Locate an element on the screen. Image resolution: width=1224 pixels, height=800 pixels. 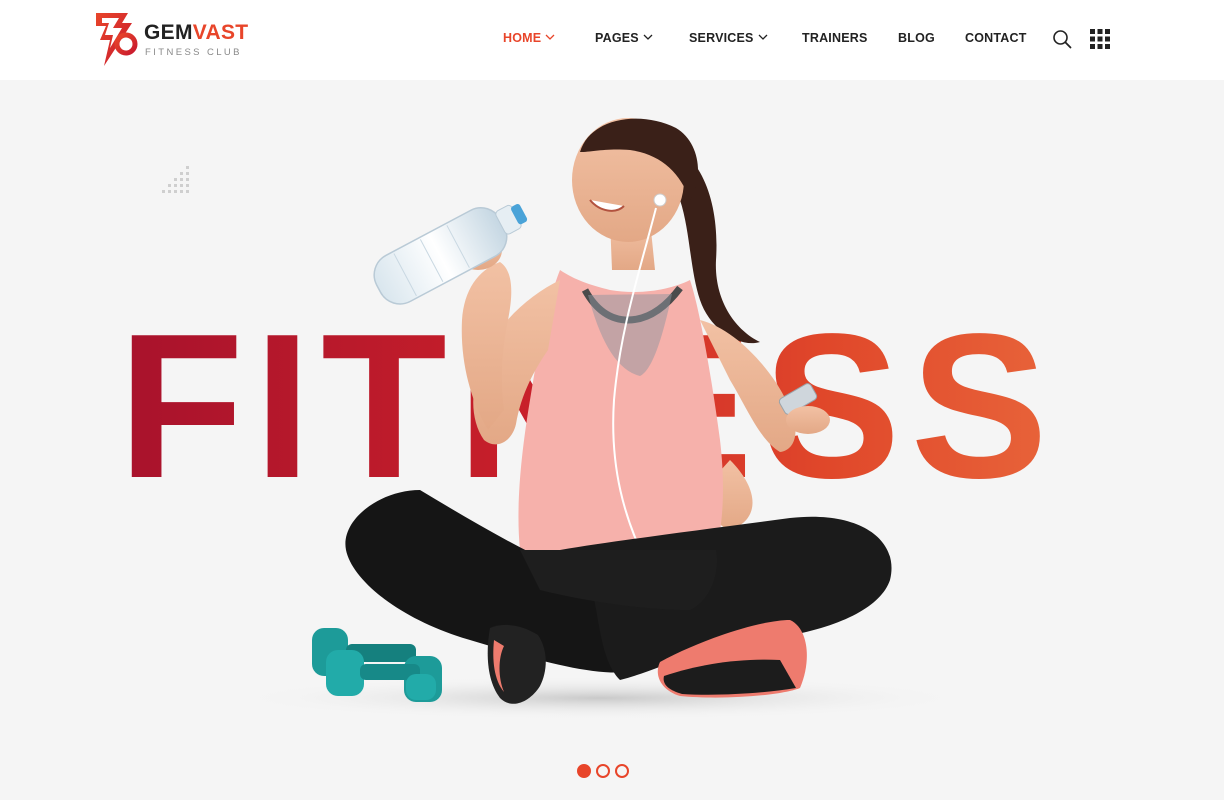
lightning-logo-icon is located at coordinates (117, 39).